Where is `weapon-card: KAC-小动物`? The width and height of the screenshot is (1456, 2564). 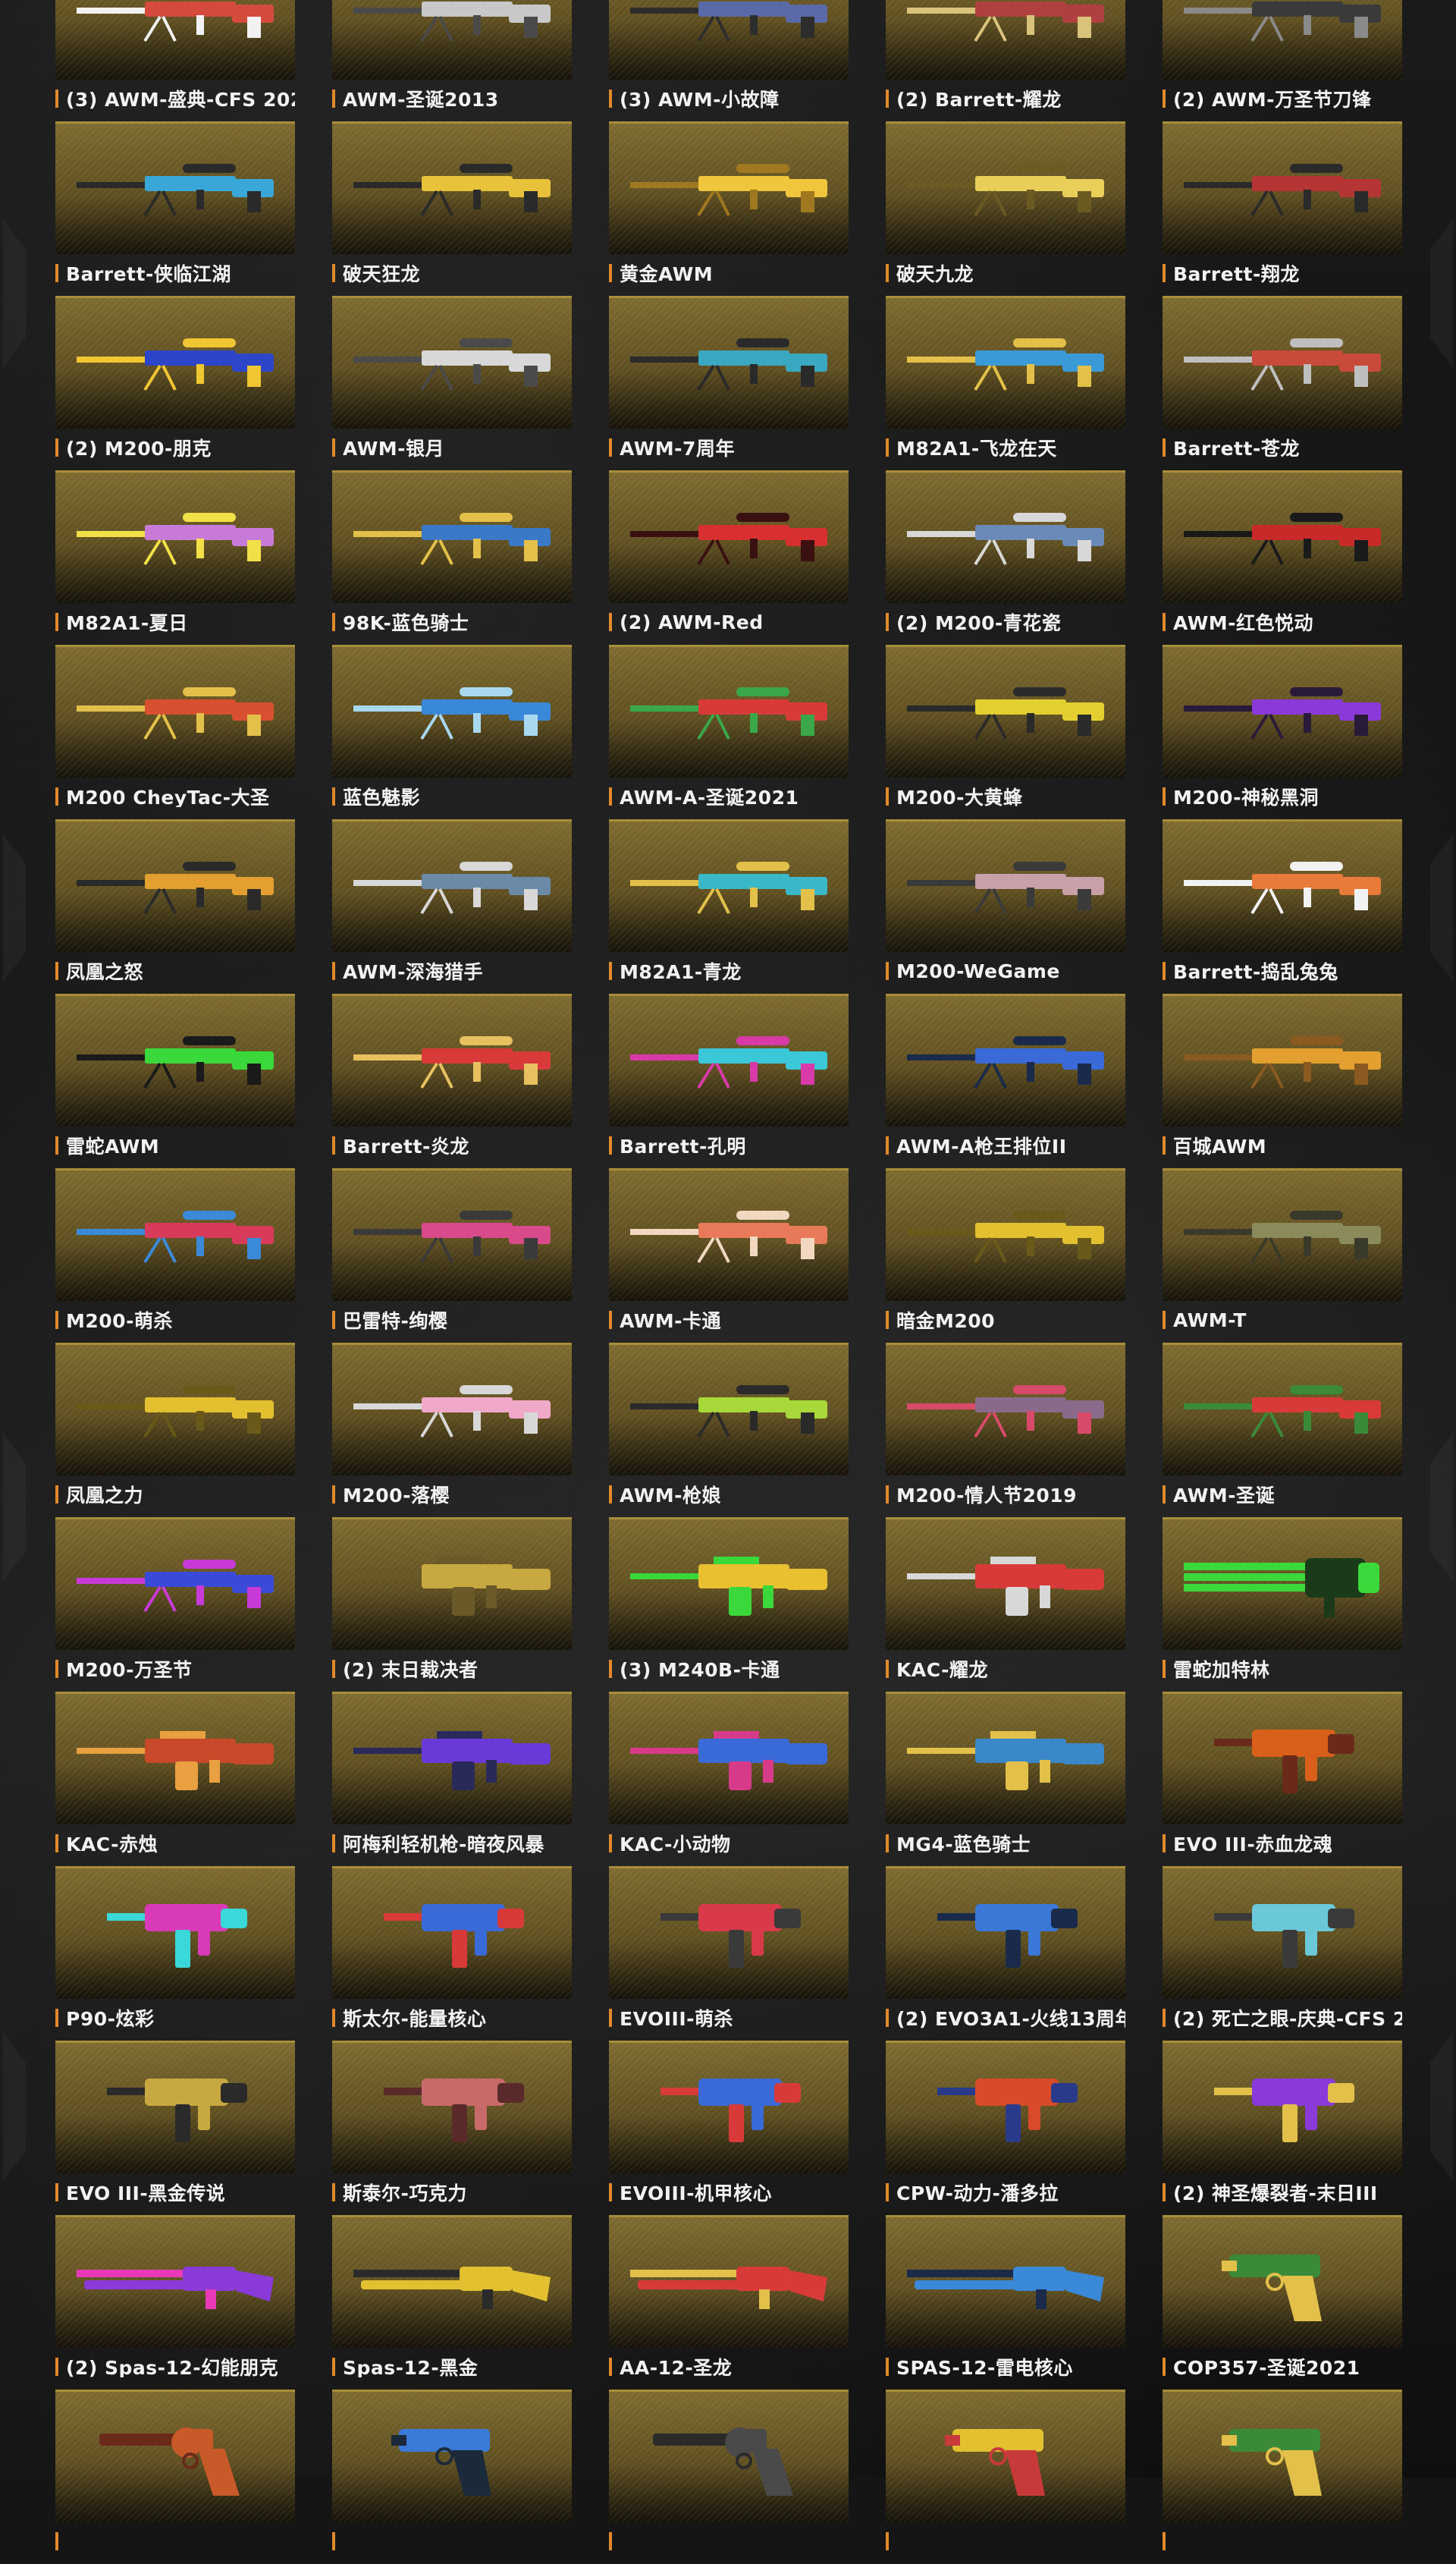
weapon-card: KAC-小动物 is located at coordinates (729, 1779).